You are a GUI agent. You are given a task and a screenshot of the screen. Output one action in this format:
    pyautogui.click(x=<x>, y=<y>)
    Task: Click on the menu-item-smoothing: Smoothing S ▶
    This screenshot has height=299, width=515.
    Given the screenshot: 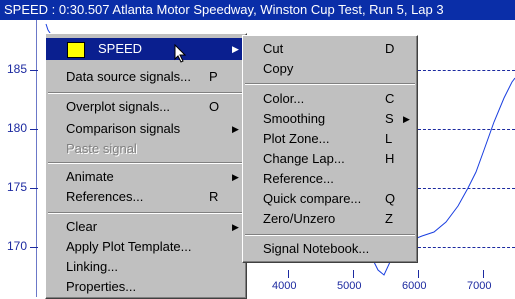 What is the action you would take?
    pyautogui.click(x=330, y=119)
    